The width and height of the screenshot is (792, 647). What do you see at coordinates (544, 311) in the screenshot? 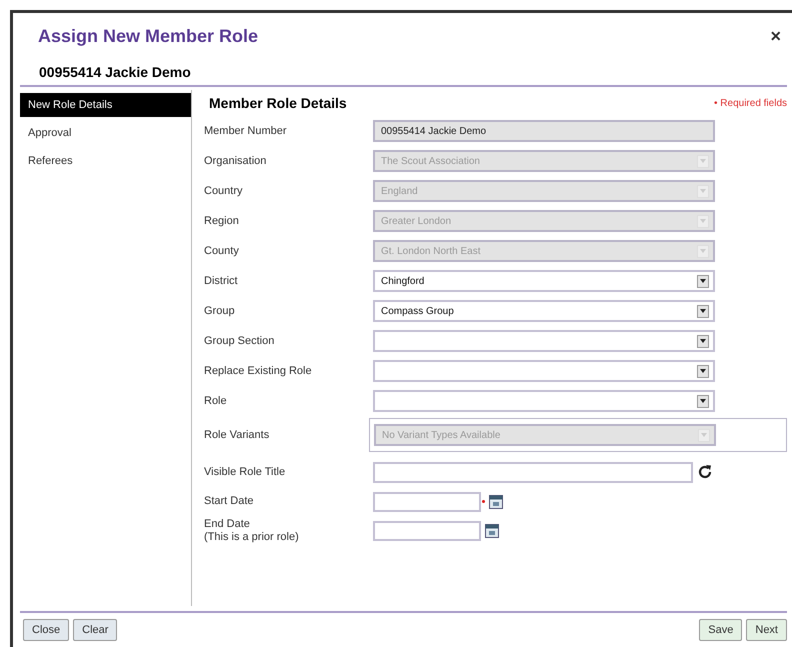
I see `dropdown: Compass Group` at bounding box center [544, 311].